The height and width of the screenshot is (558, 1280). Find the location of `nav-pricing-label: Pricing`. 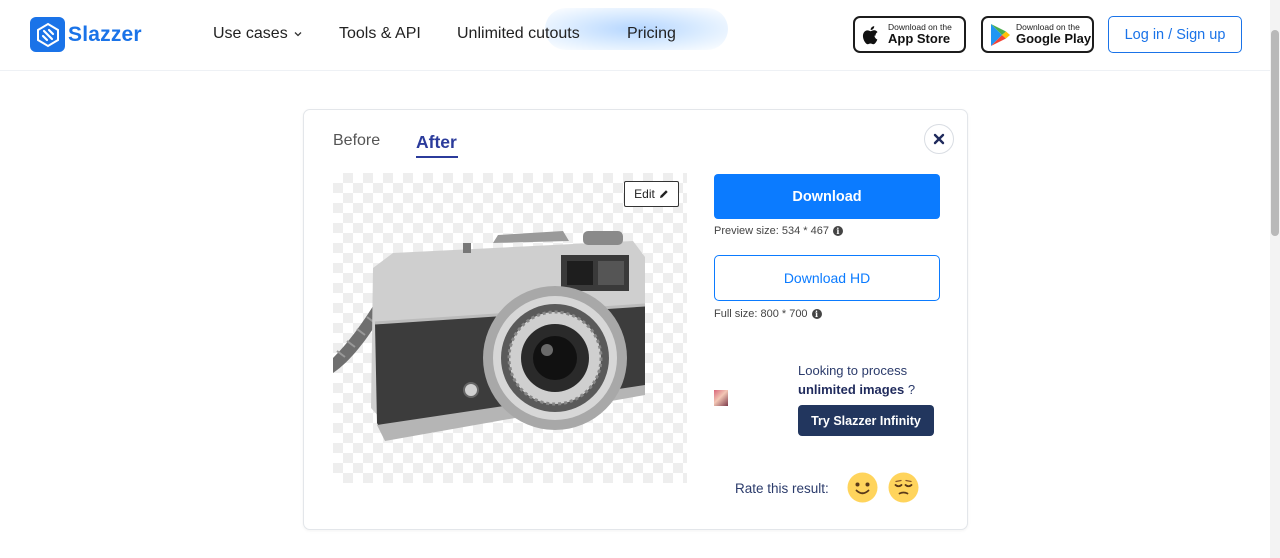

nav-pricing-label: Pricing is located at coordinates (651, 33).